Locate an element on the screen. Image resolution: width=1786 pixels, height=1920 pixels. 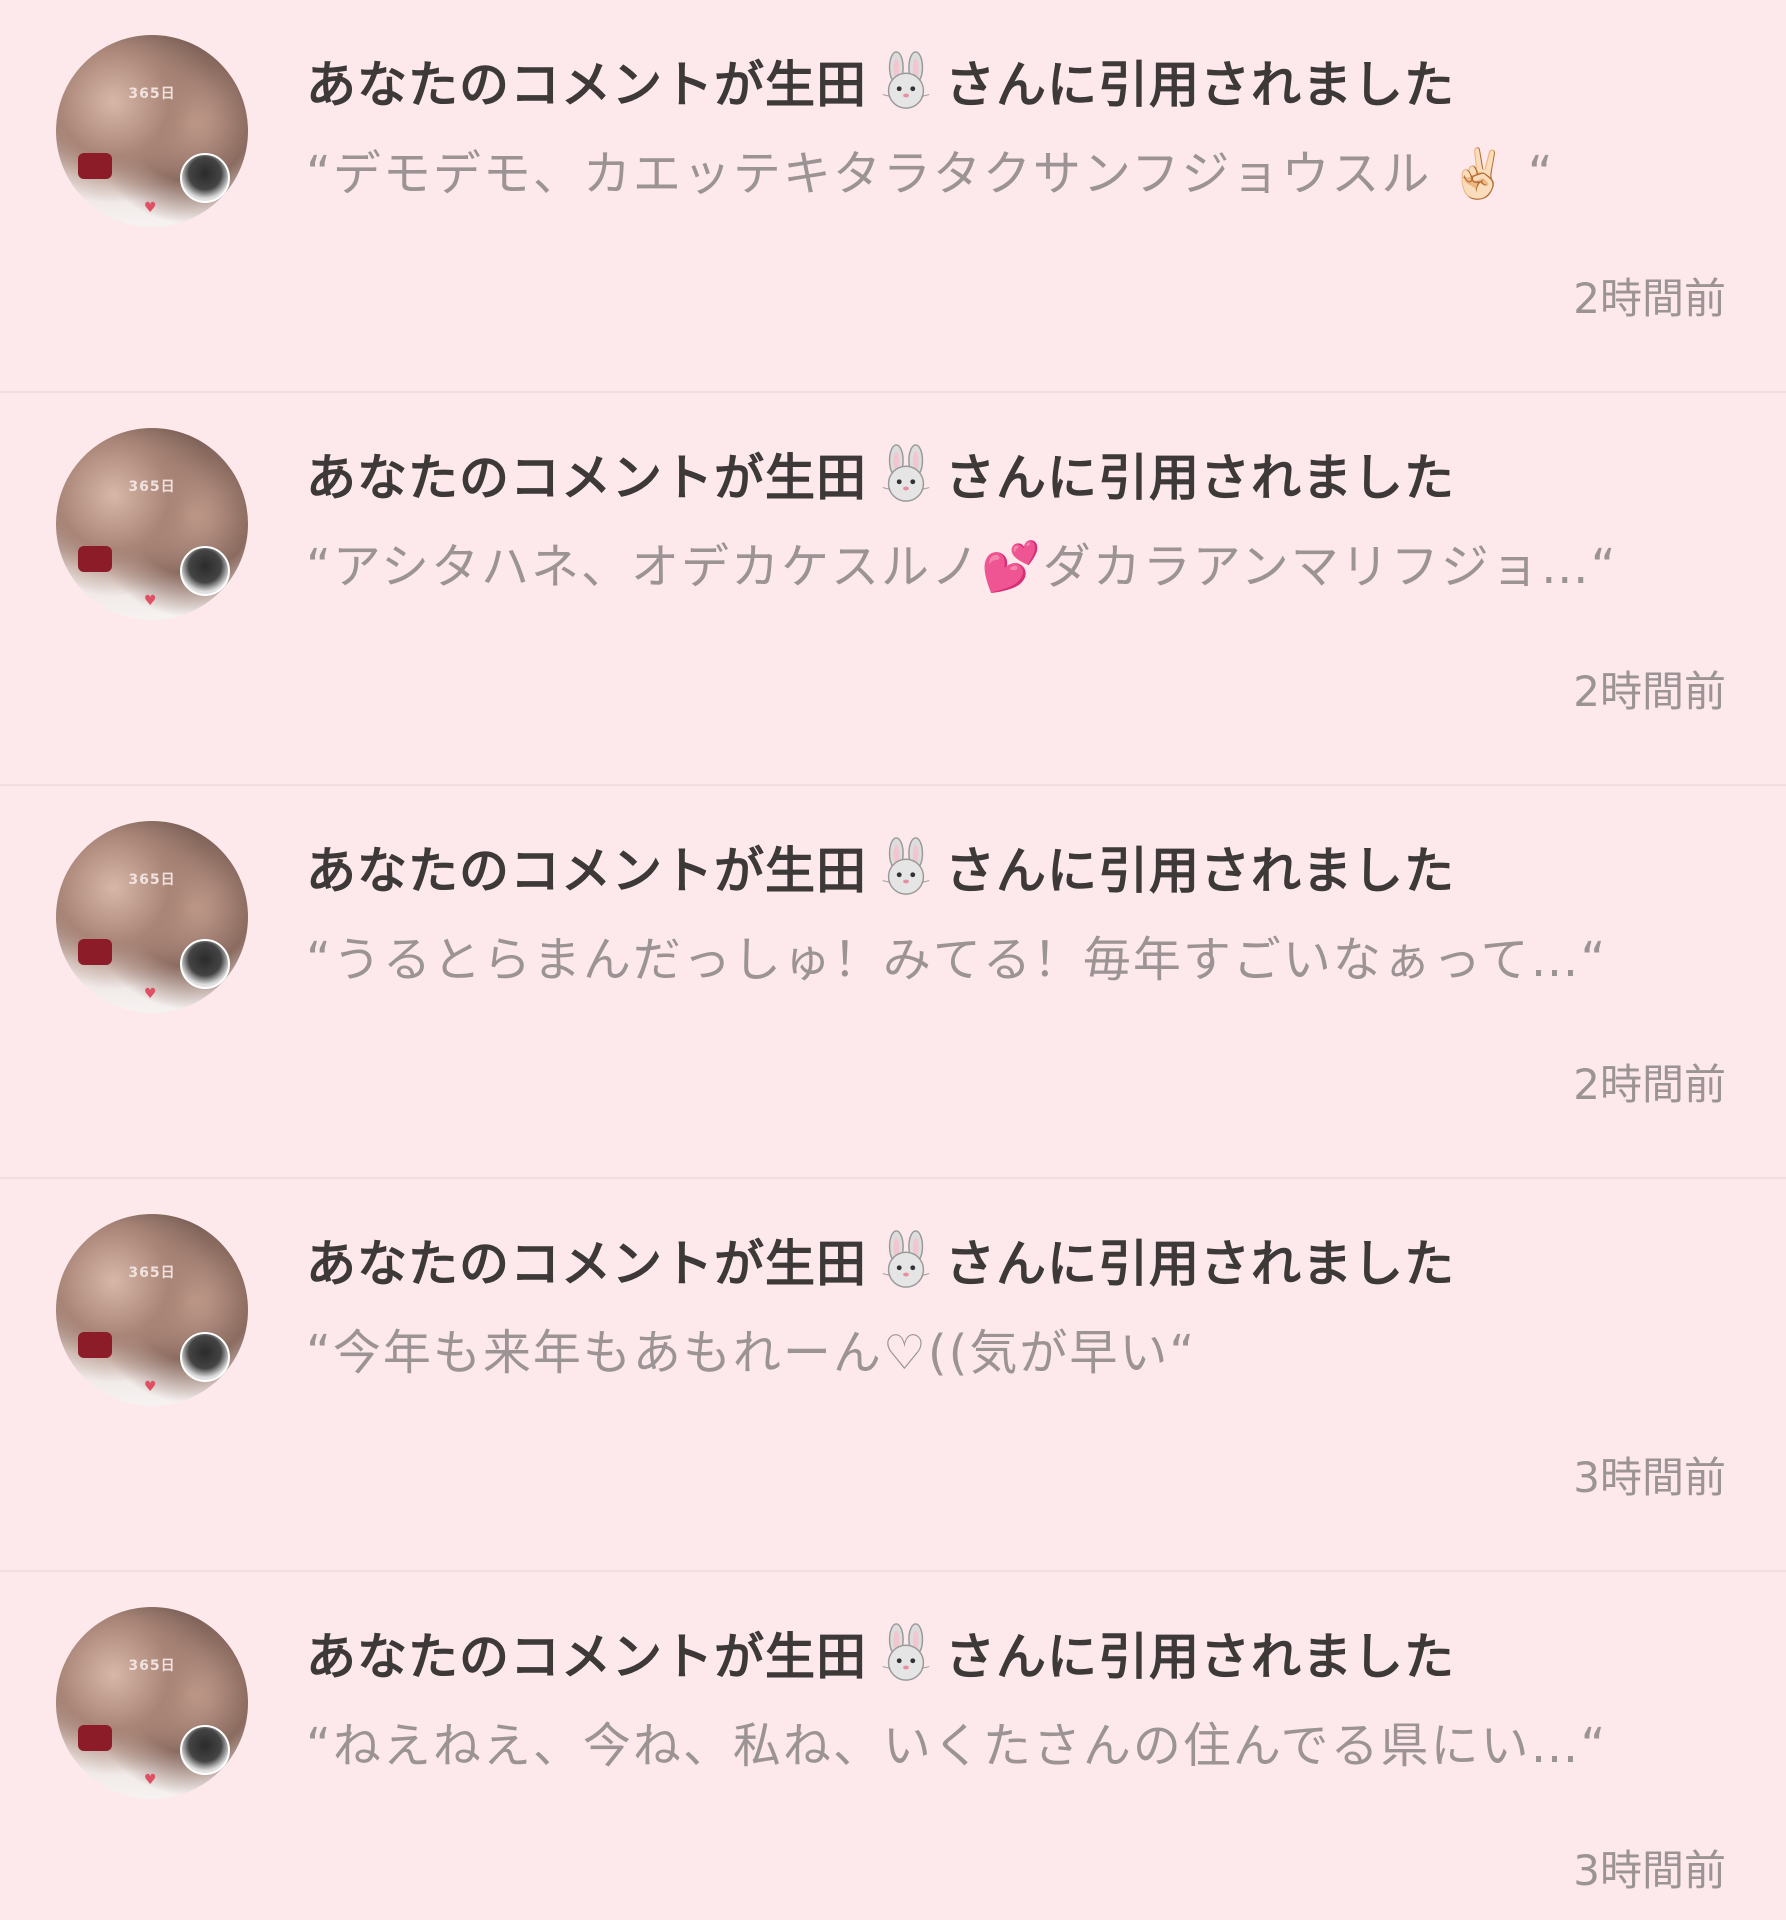
quoted-comment: “ねえねえ、今ね、私ね、いくたさんの住んでる県にい…“ is located at coordinates (957, 1746).